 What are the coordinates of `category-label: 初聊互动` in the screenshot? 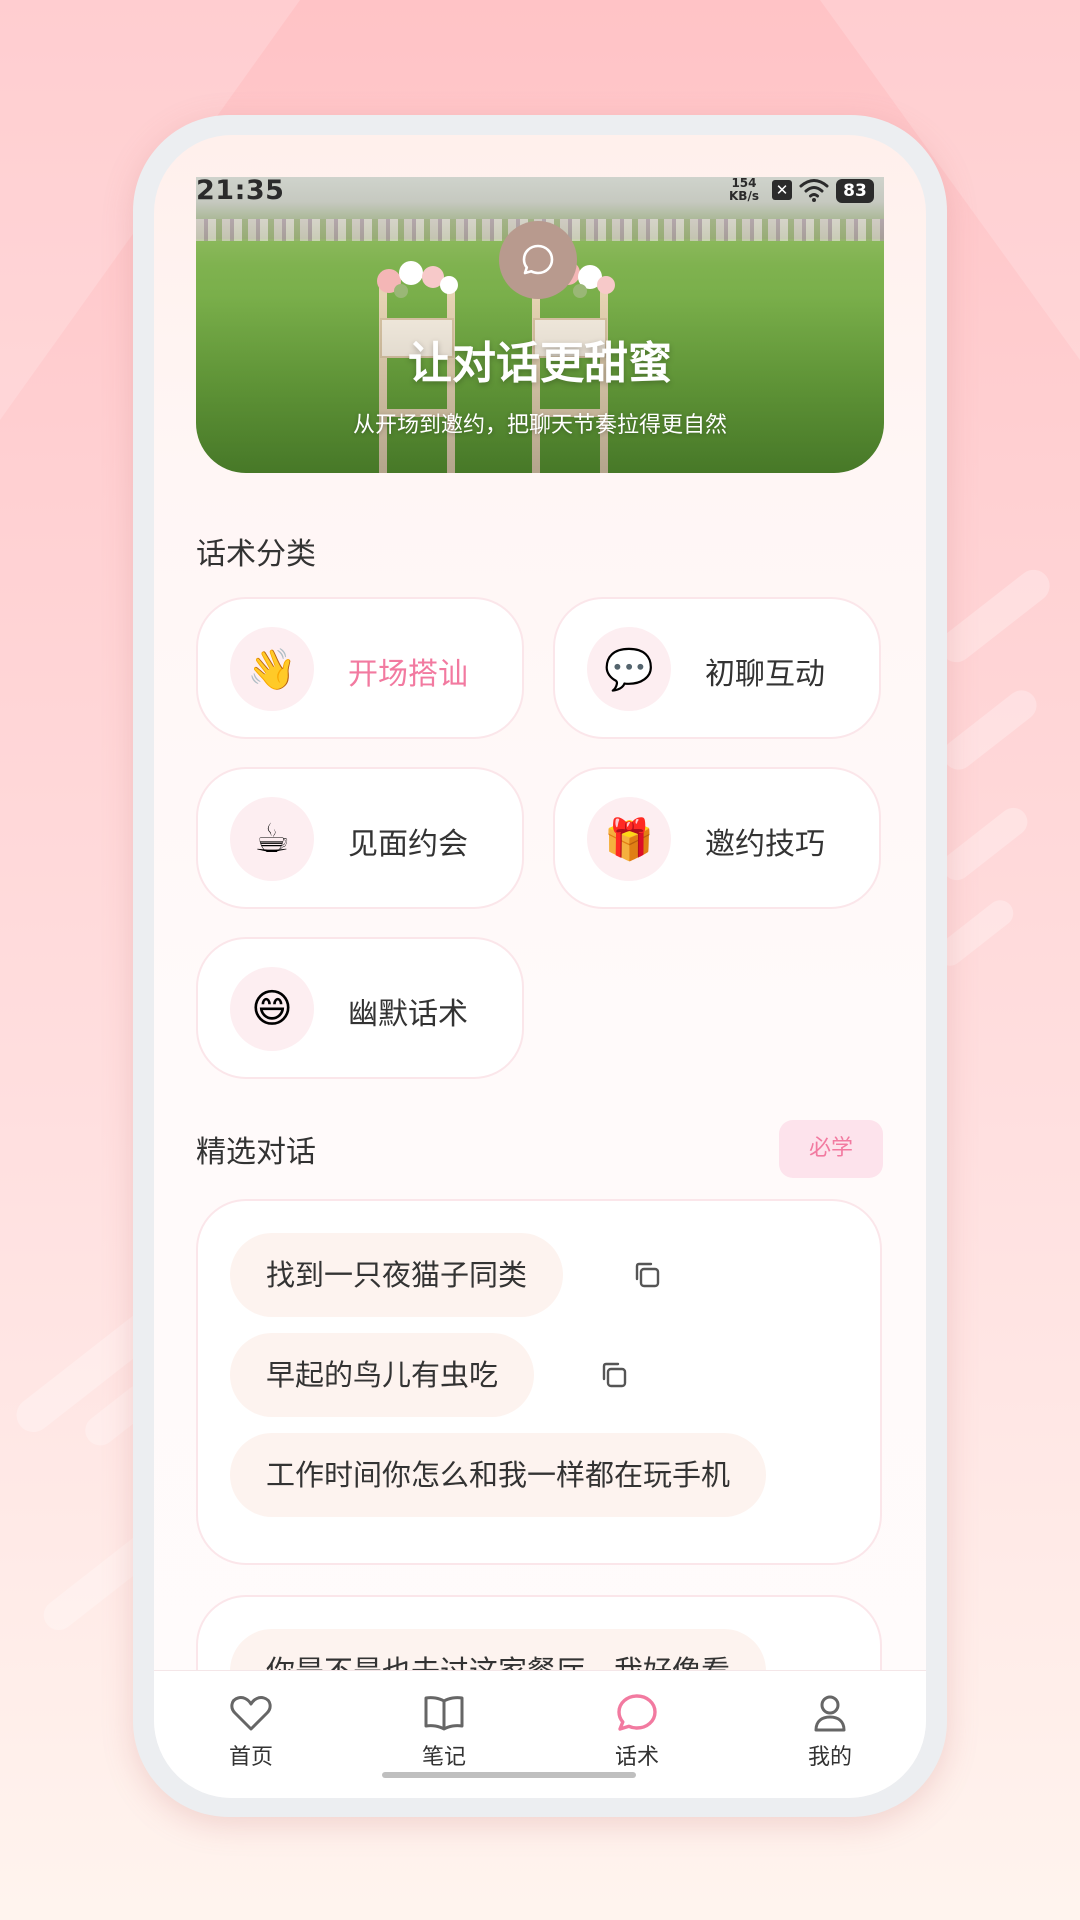 It's located at (765, 674).